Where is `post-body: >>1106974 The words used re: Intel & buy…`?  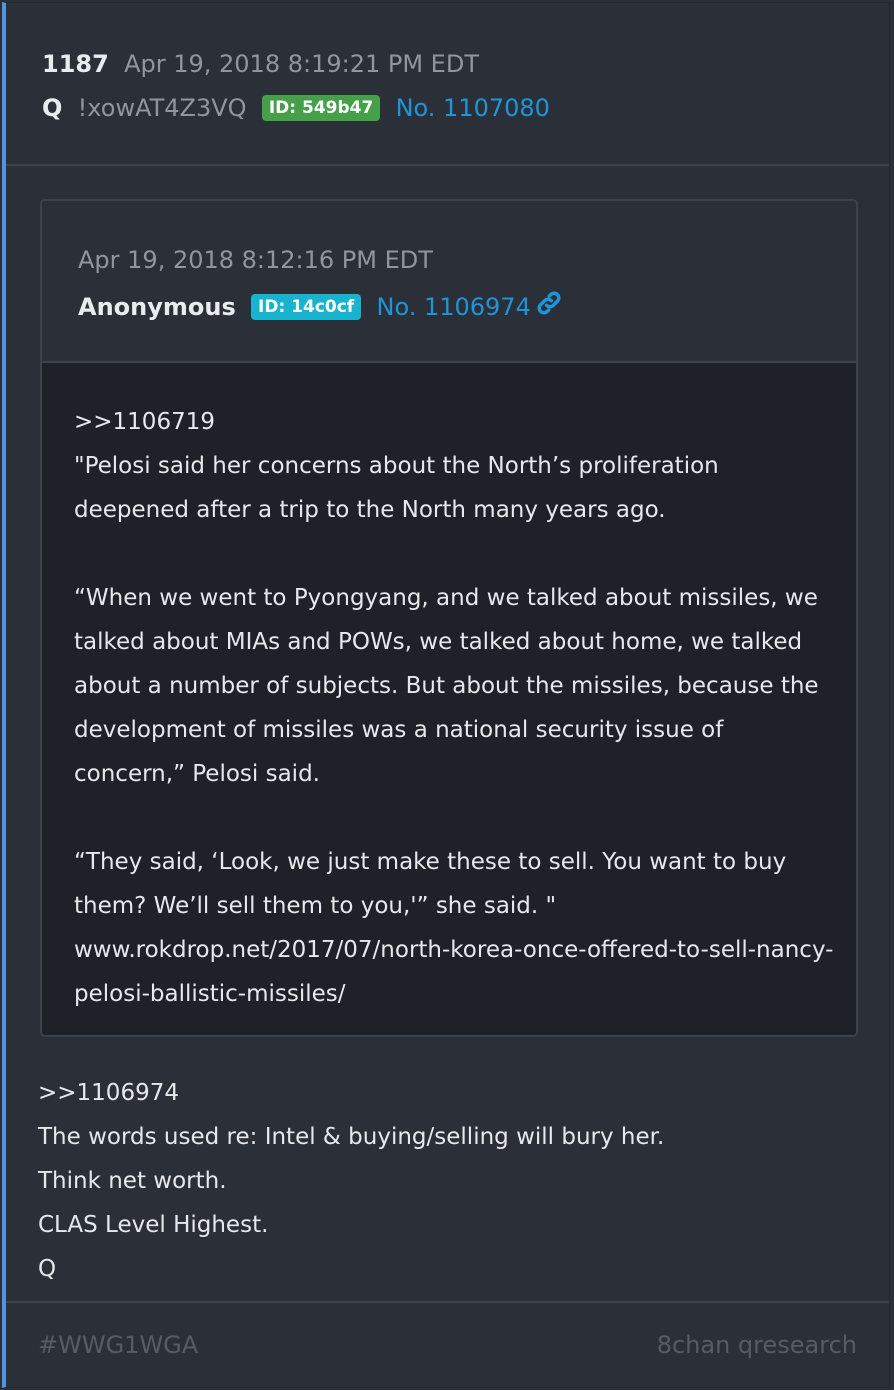
post-body: >>1106974 The words used re: Intel & buy… is located at coordinates (448, 1181).